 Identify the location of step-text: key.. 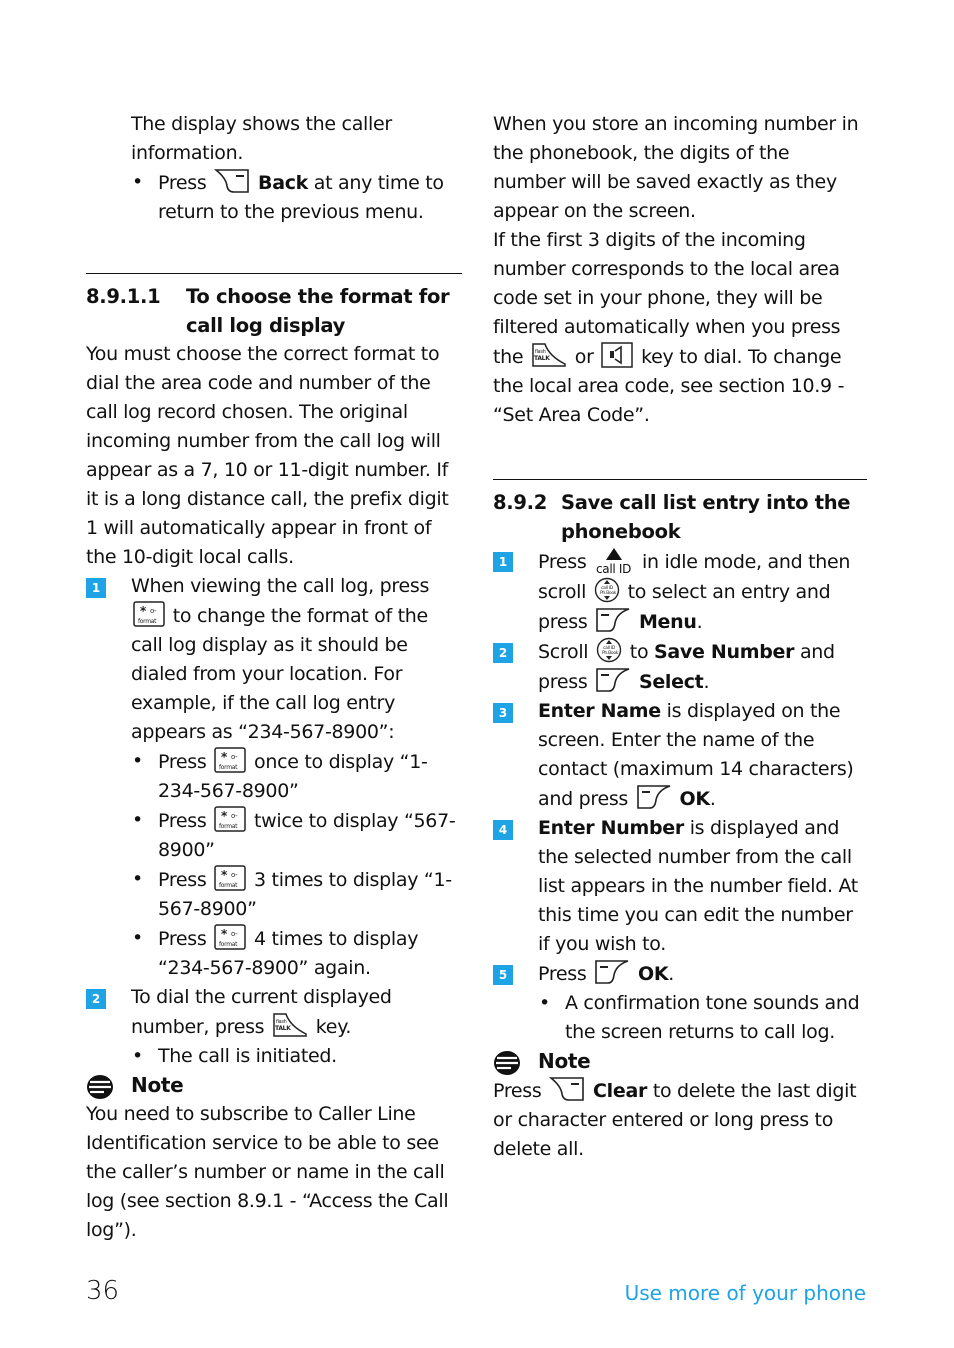
(333, 1027).